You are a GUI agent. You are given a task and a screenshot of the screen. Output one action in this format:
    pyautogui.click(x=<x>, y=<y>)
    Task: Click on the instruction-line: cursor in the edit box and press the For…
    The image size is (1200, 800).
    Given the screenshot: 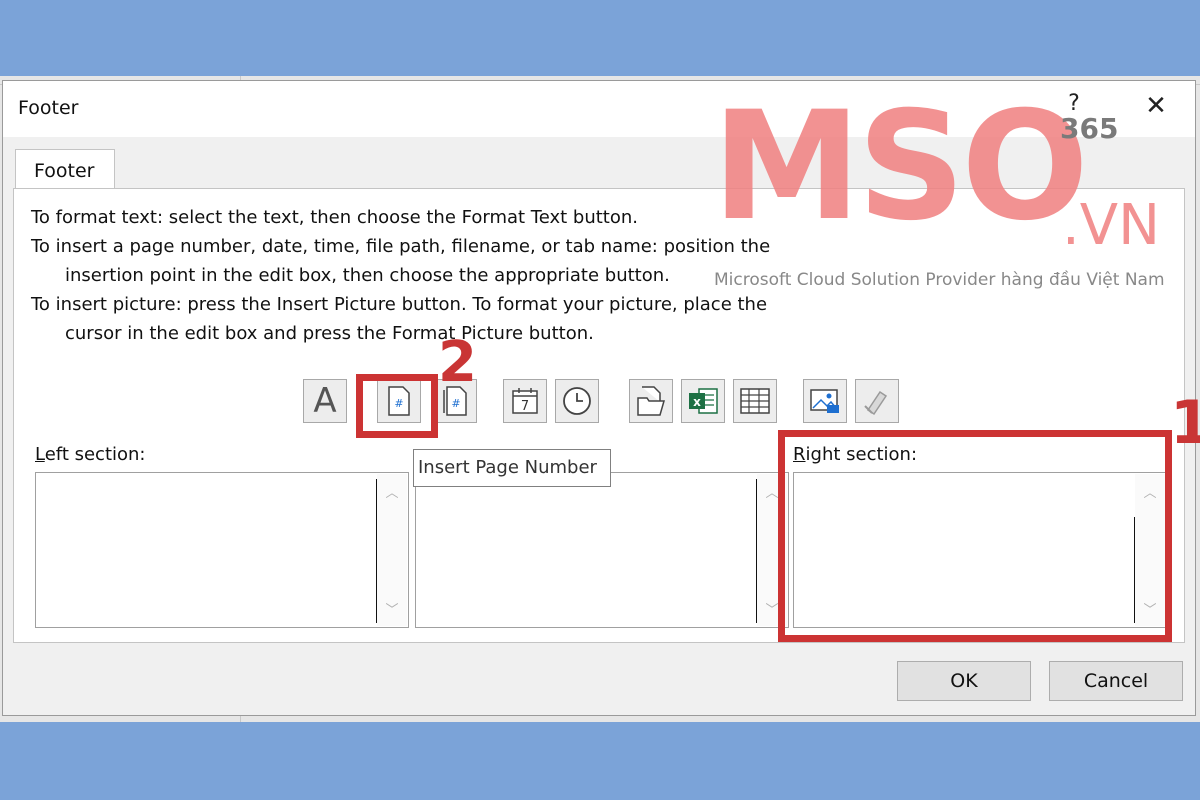 What is the action you would take?
    pyautogui.click(x=329, y=333)
    